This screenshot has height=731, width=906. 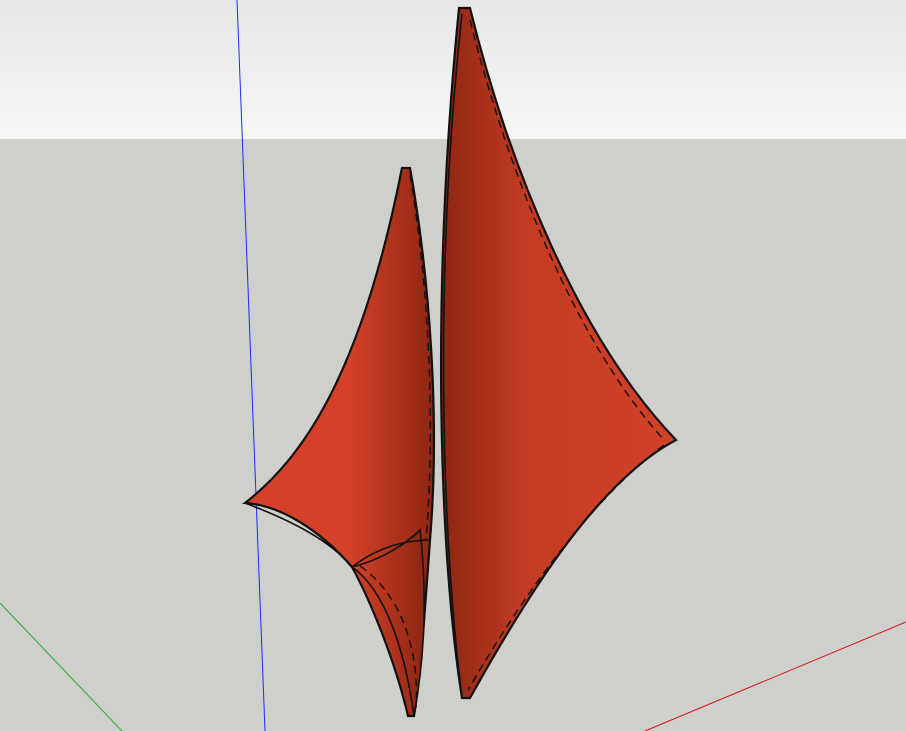 I want to click on blue-axis-line, so click(x=251, y=365).